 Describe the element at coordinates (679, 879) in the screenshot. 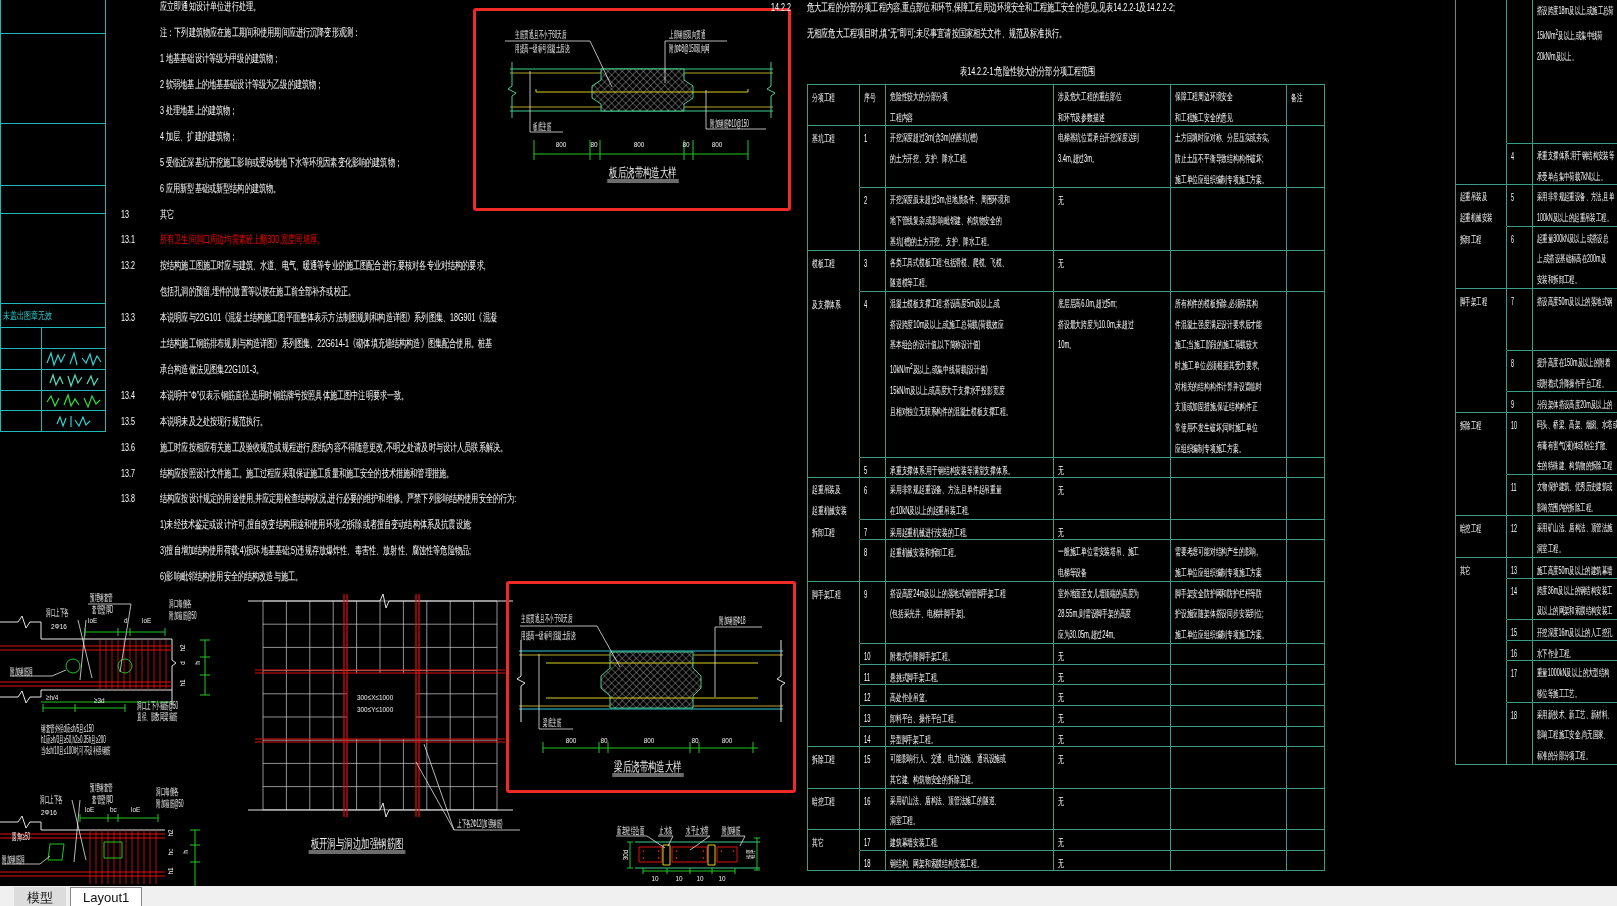

I see `dimension-label: 10` at that location.